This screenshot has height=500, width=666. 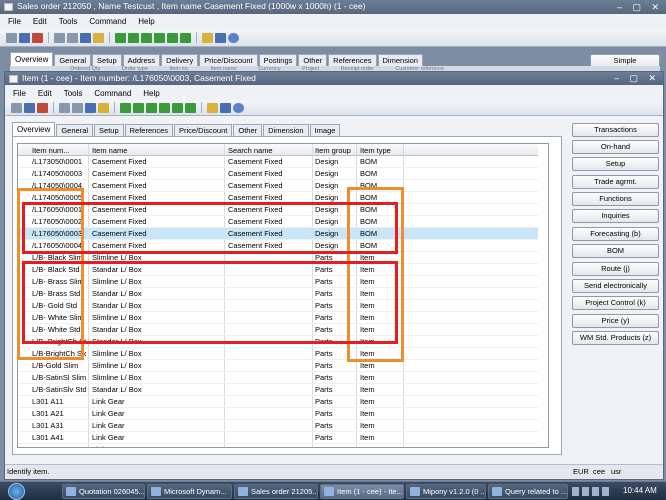 What do you see at coordinates (352, 60) in the screenshot?
I see `outer-tab-references: References` at bounding box center [352, 60].